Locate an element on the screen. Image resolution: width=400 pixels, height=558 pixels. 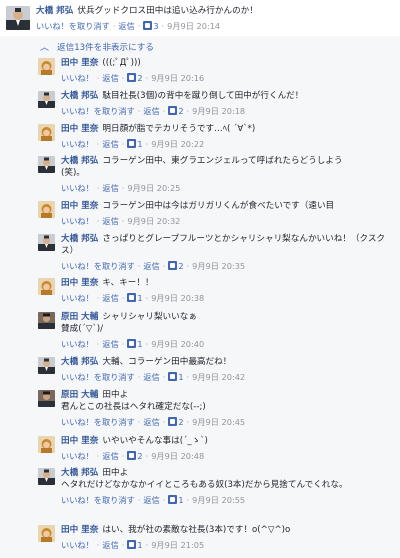
comment-author: 大橋 邦弘 is located at coordinates (54, 11).